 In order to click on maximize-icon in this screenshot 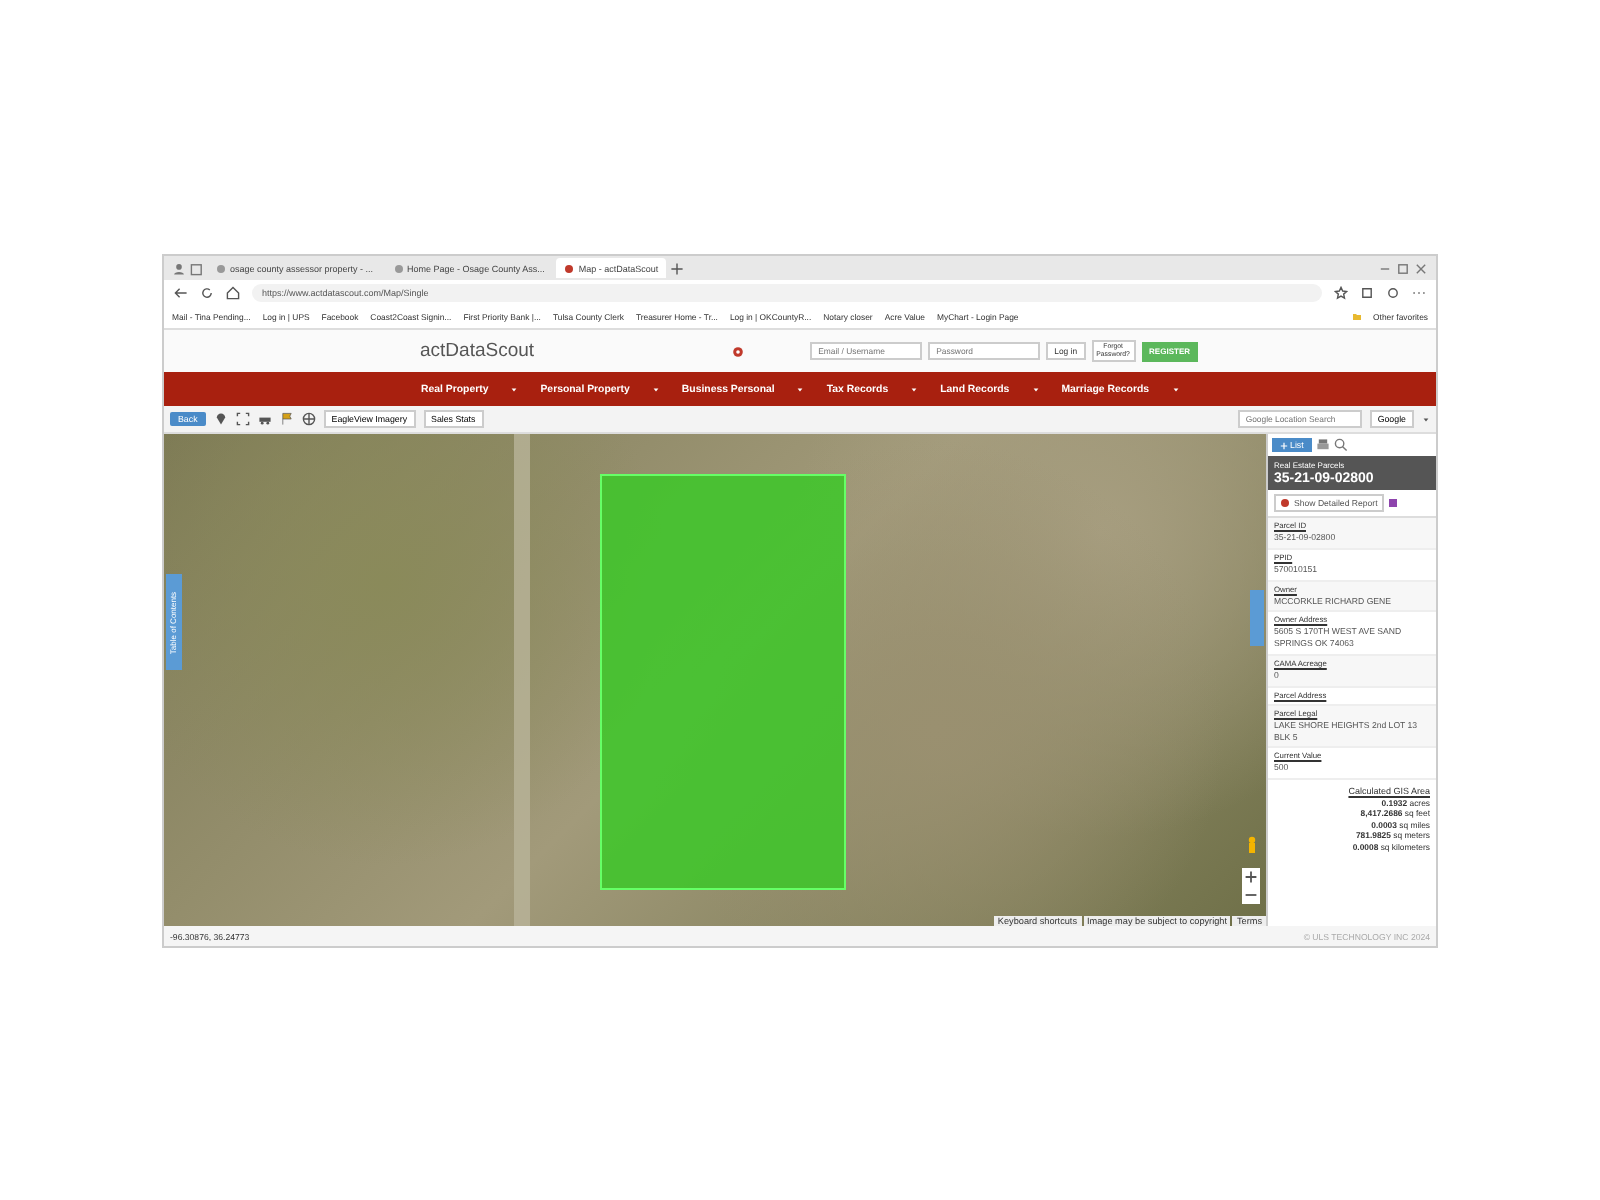, I will do `click(1403, 268)`.